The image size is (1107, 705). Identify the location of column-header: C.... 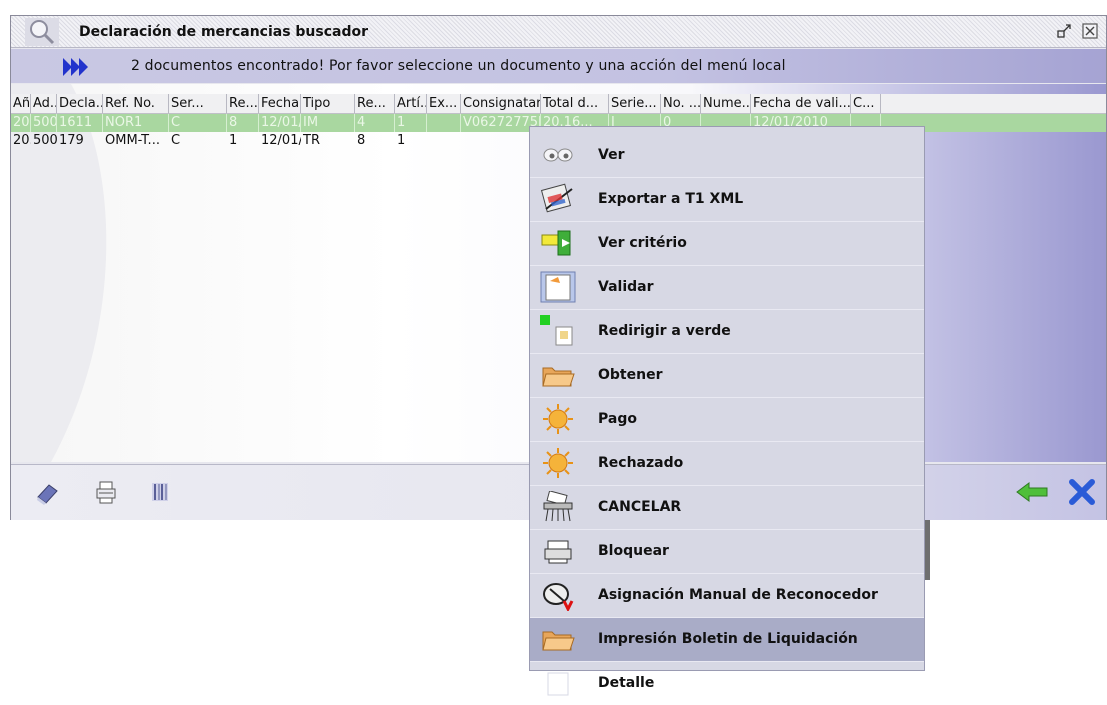
(866, 103).